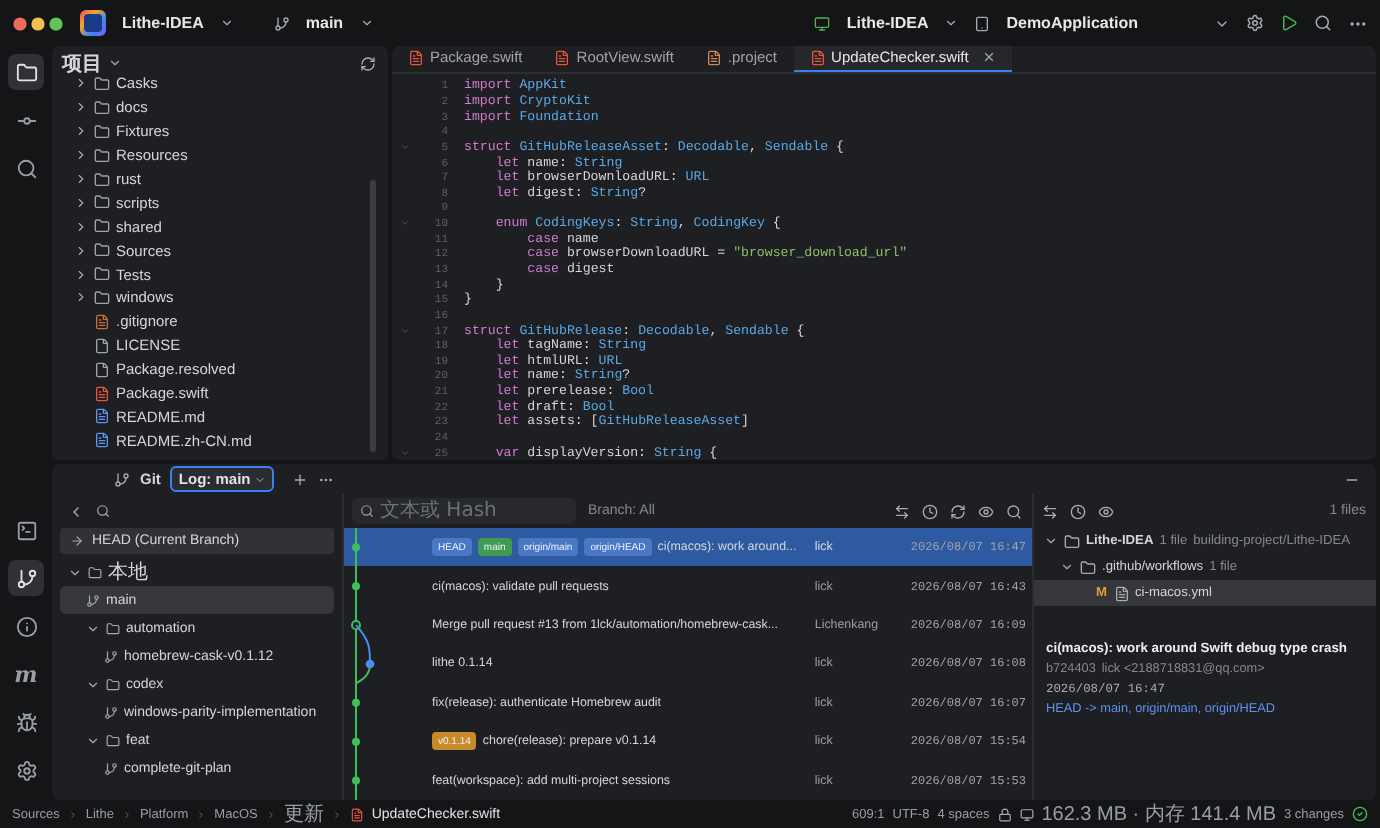  Describe the element at coordinates (1360, 814) in the screenshot. I see `check-icon` at that location.